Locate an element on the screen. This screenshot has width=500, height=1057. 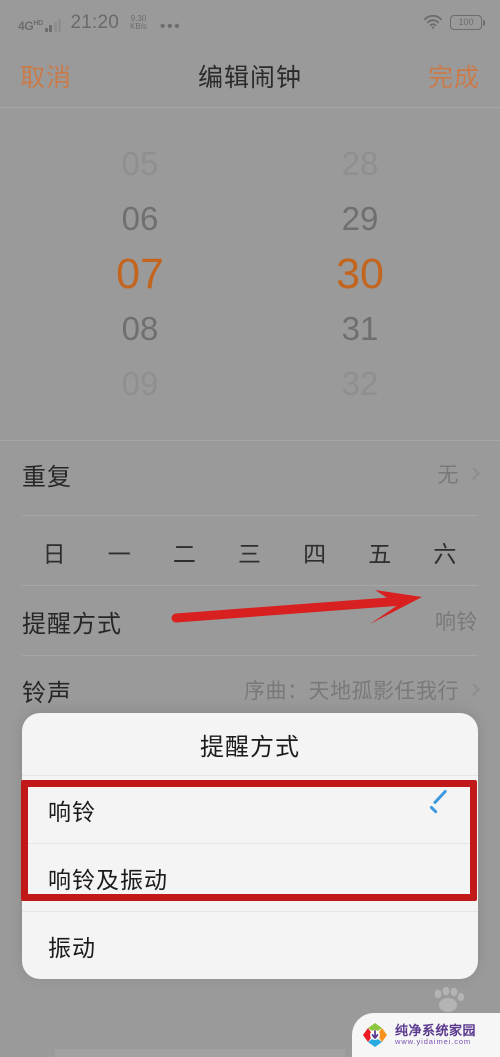
divider-below-repeat is located at coordinates (250, 515).